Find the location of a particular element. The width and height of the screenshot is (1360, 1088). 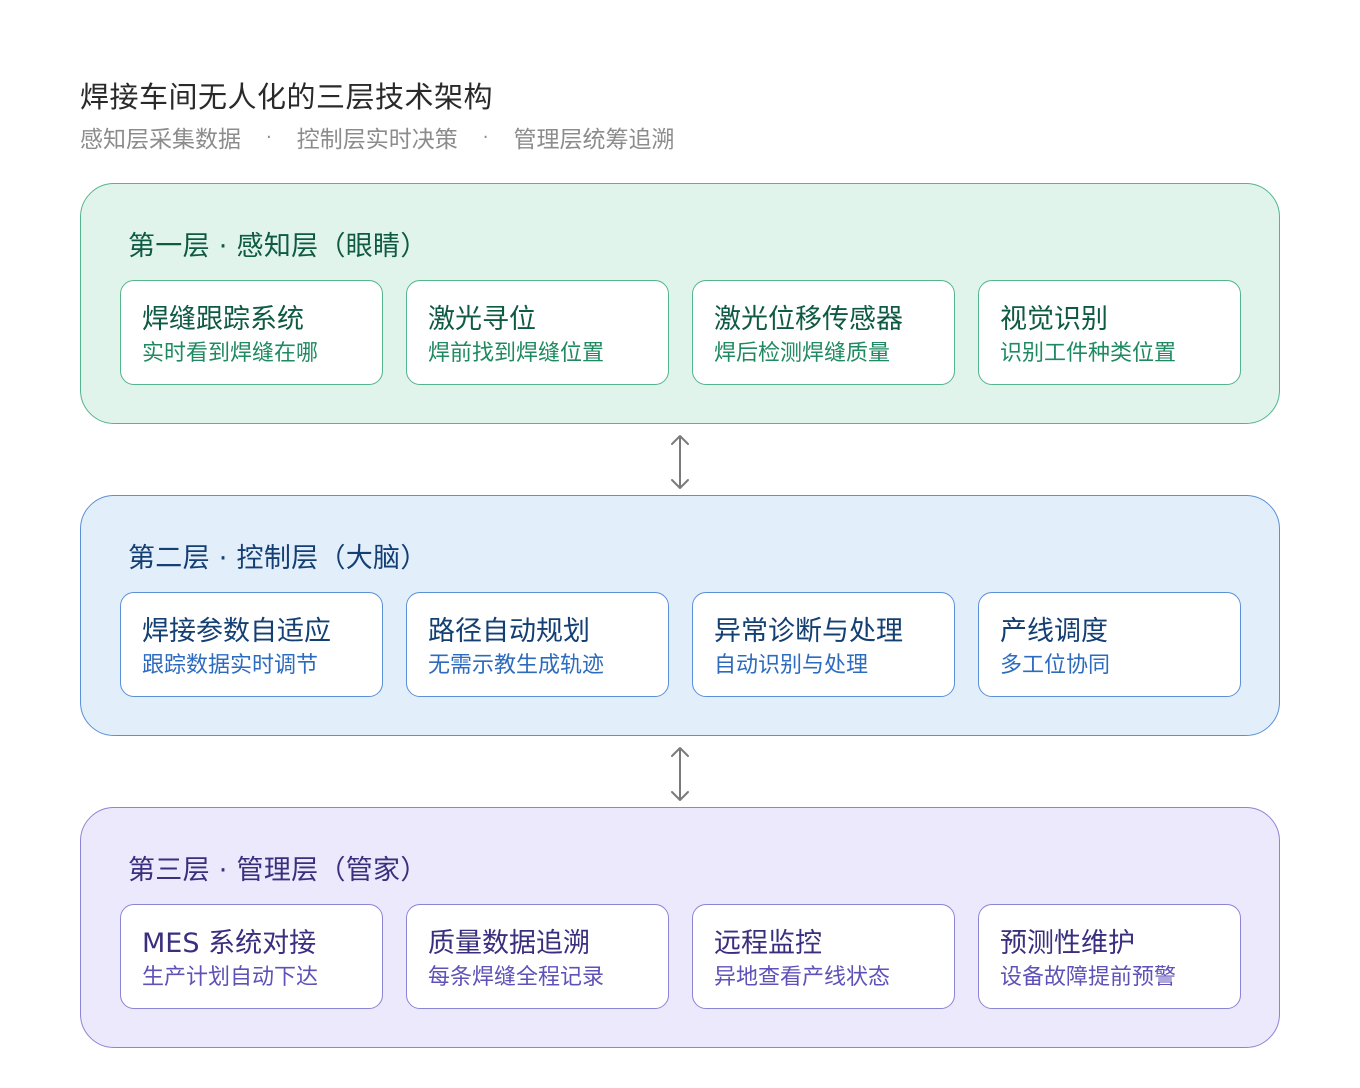

card-laser-seeking: 激光寻位 焊前找到焊缝位置 is located at coordinates (537, 332).